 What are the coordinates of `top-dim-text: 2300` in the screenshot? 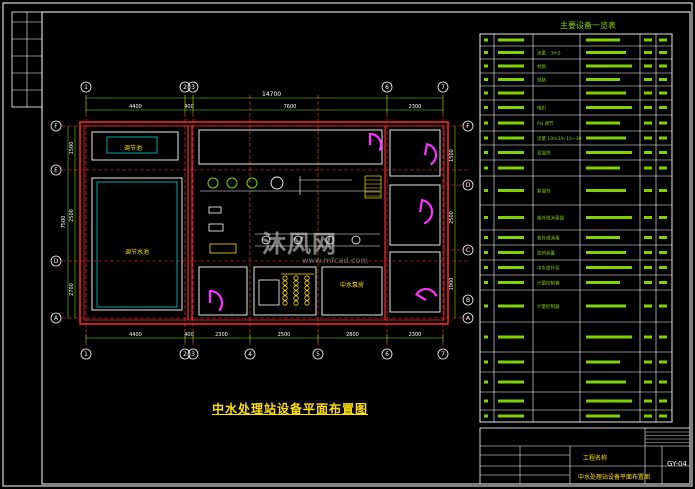 It's located at (415, 107).